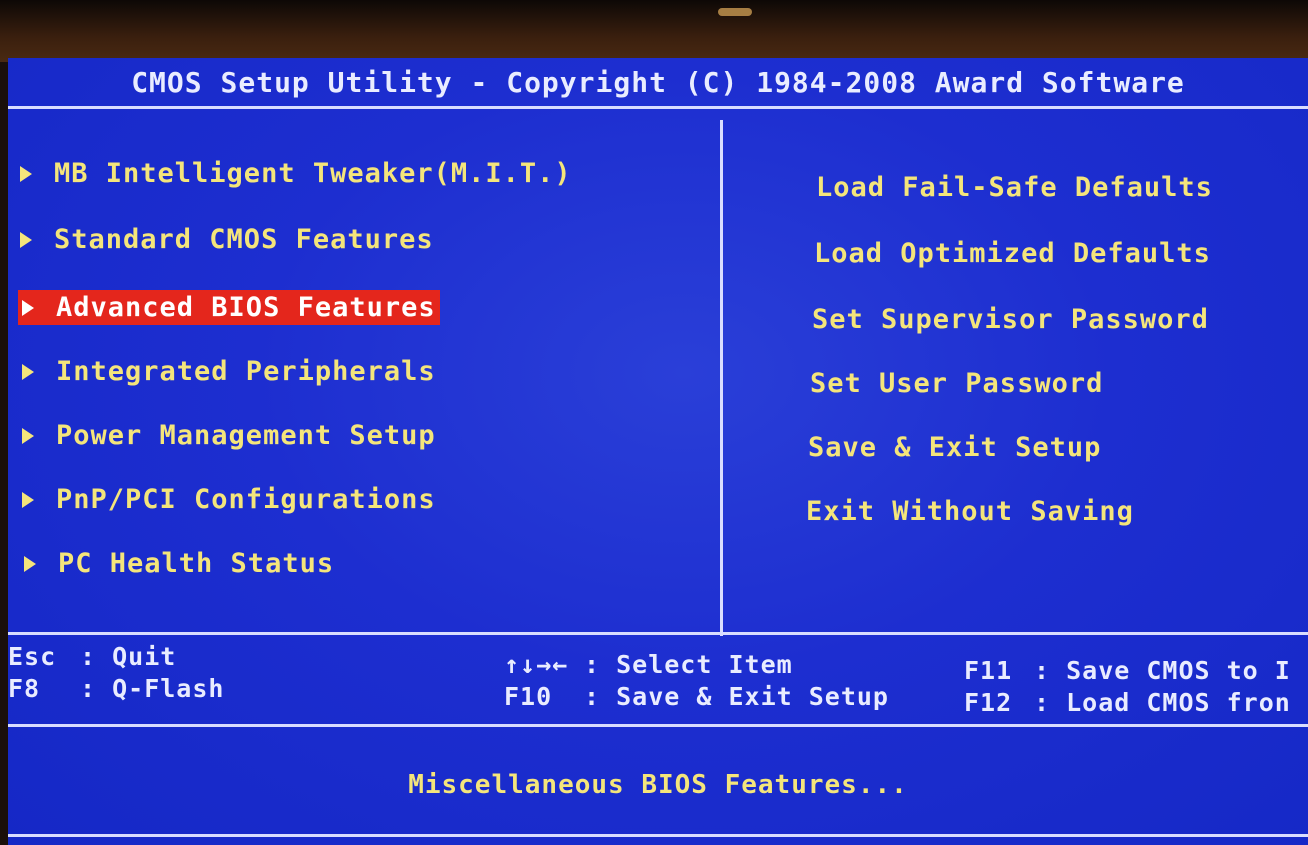  I want to click on help-action: : Save & Exit Setup, so click(736, 696).